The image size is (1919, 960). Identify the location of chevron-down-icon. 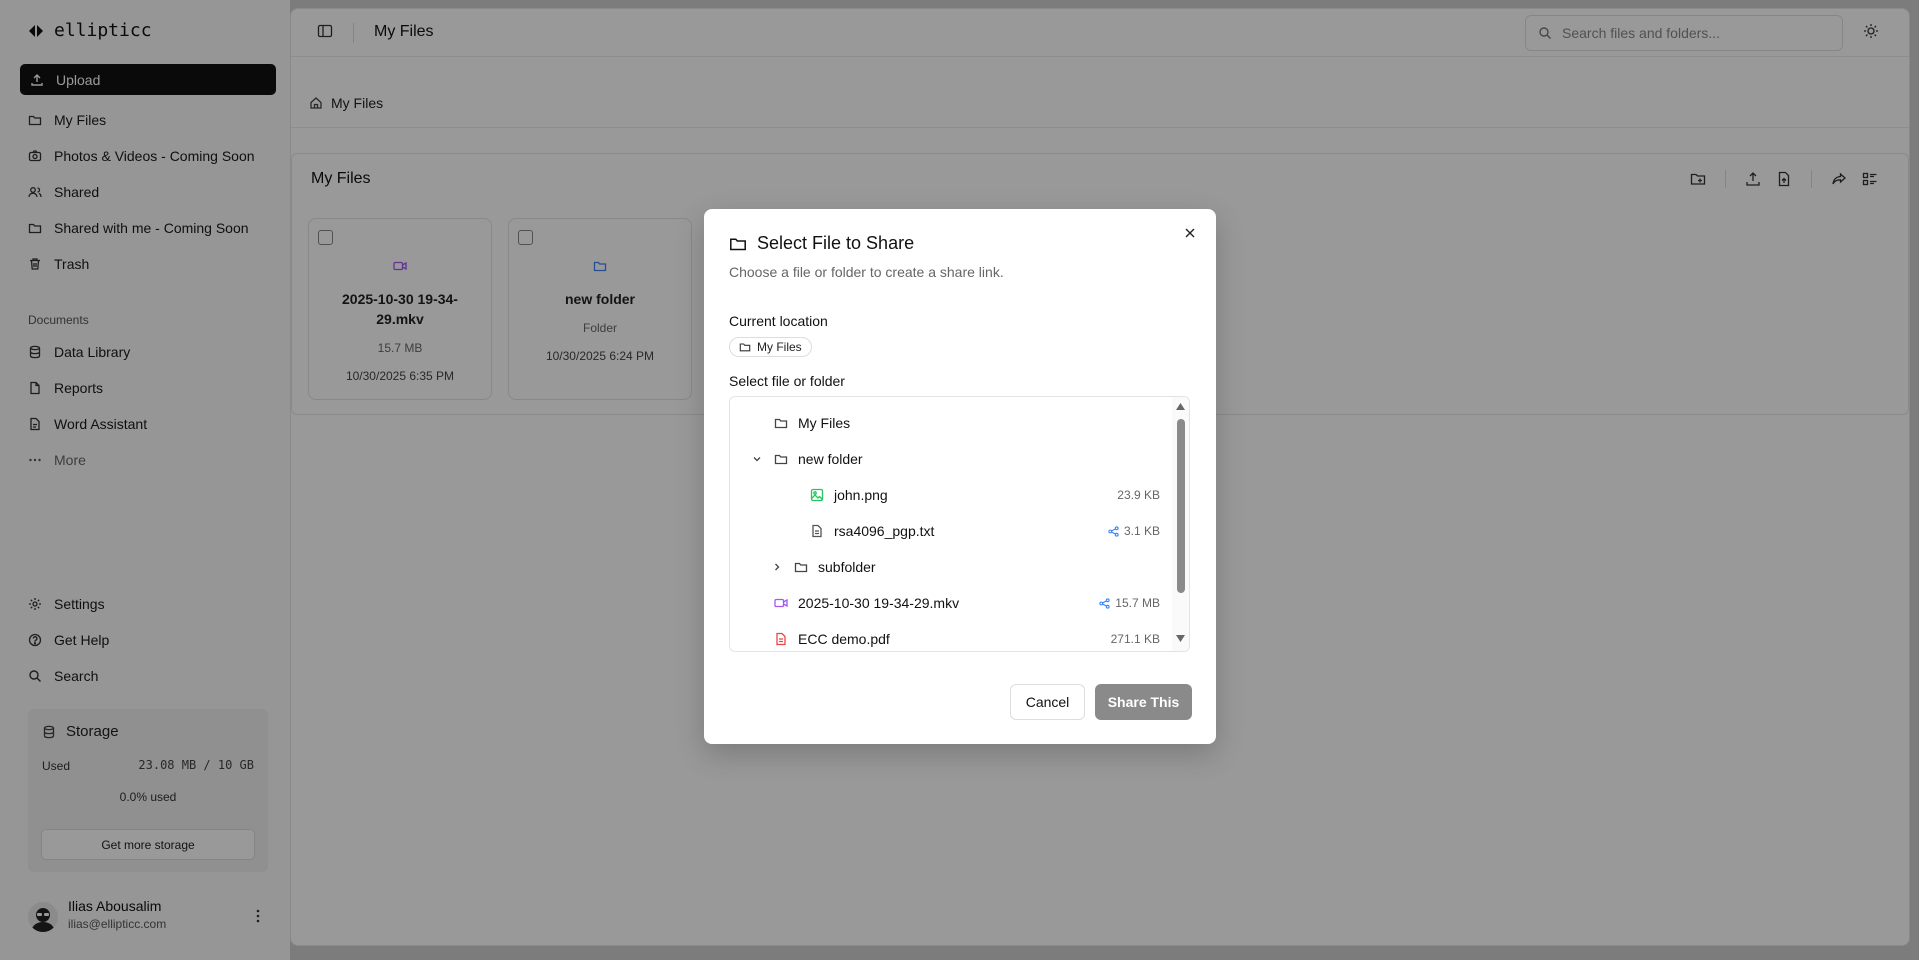
(757, 459).